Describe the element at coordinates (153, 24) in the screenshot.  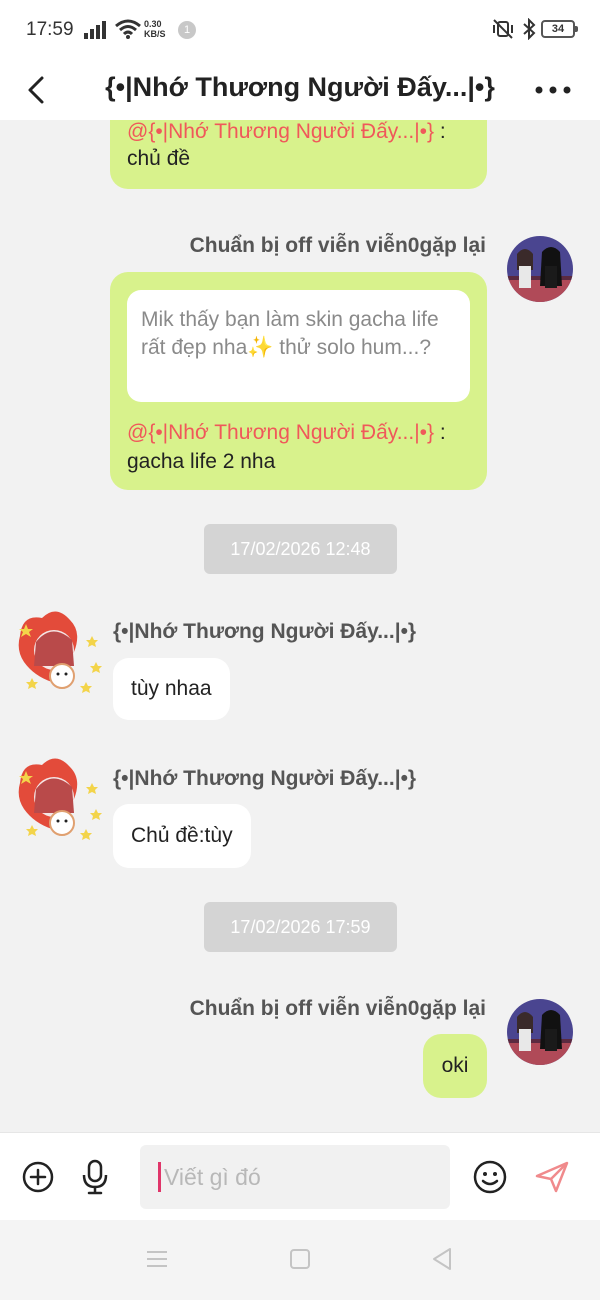
I see `network-speed-value: 0.30` at that location.